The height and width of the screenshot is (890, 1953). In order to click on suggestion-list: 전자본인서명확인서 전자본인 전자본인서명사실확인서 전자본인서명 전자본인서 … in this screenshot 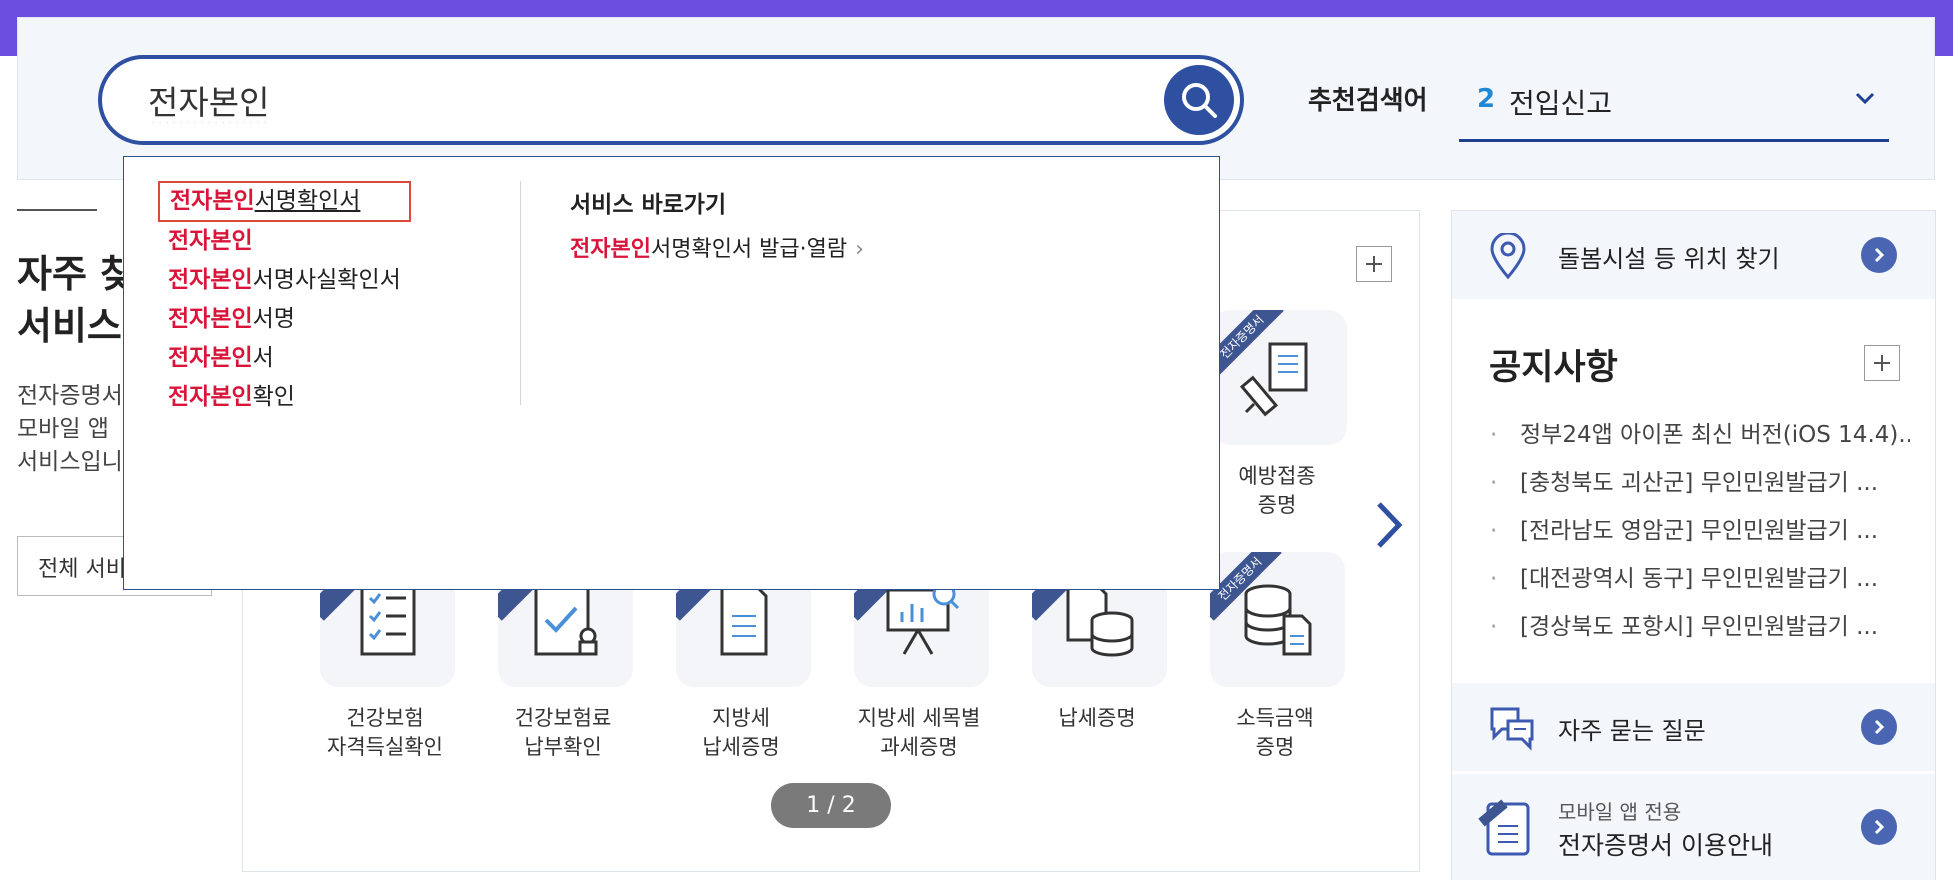, I will do `click(284, 299)`.